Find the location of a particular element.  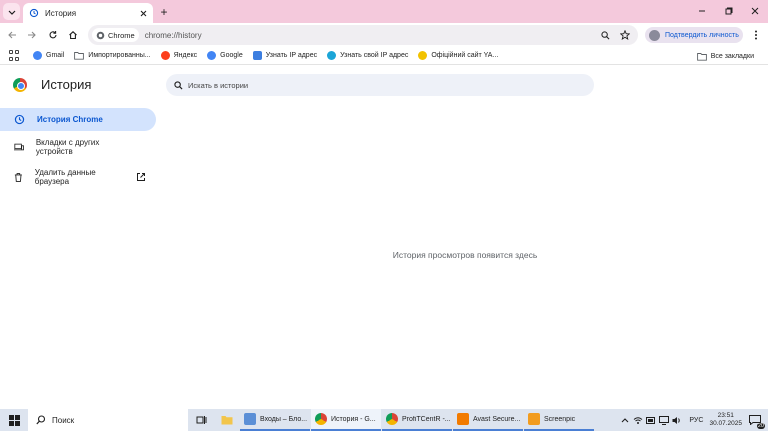

taskbar-search-box: Поиск is located at coordinates (108, 420).